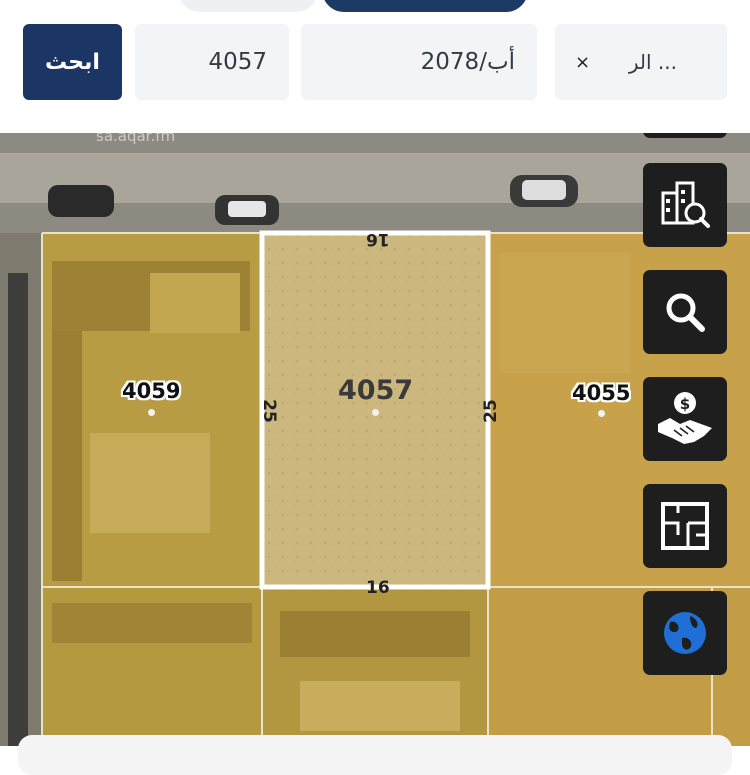  Describe the element at coordinates (237, 62) in the screenshot. I see `plot-number-value: 4057` at that location.